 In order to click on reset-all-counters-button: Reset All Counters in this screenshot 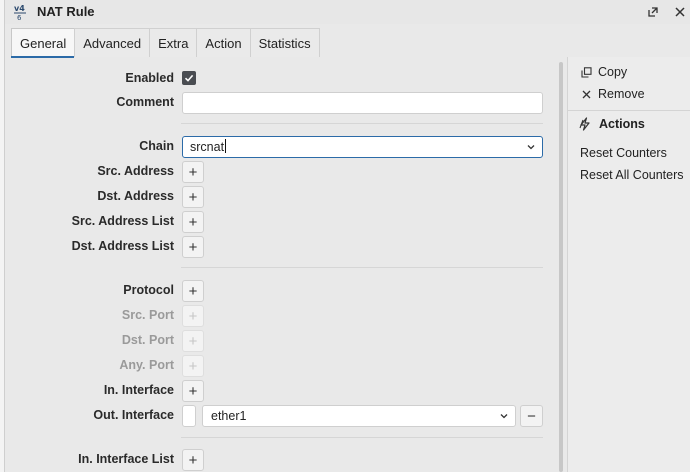, I will do `click(632, 175)`.